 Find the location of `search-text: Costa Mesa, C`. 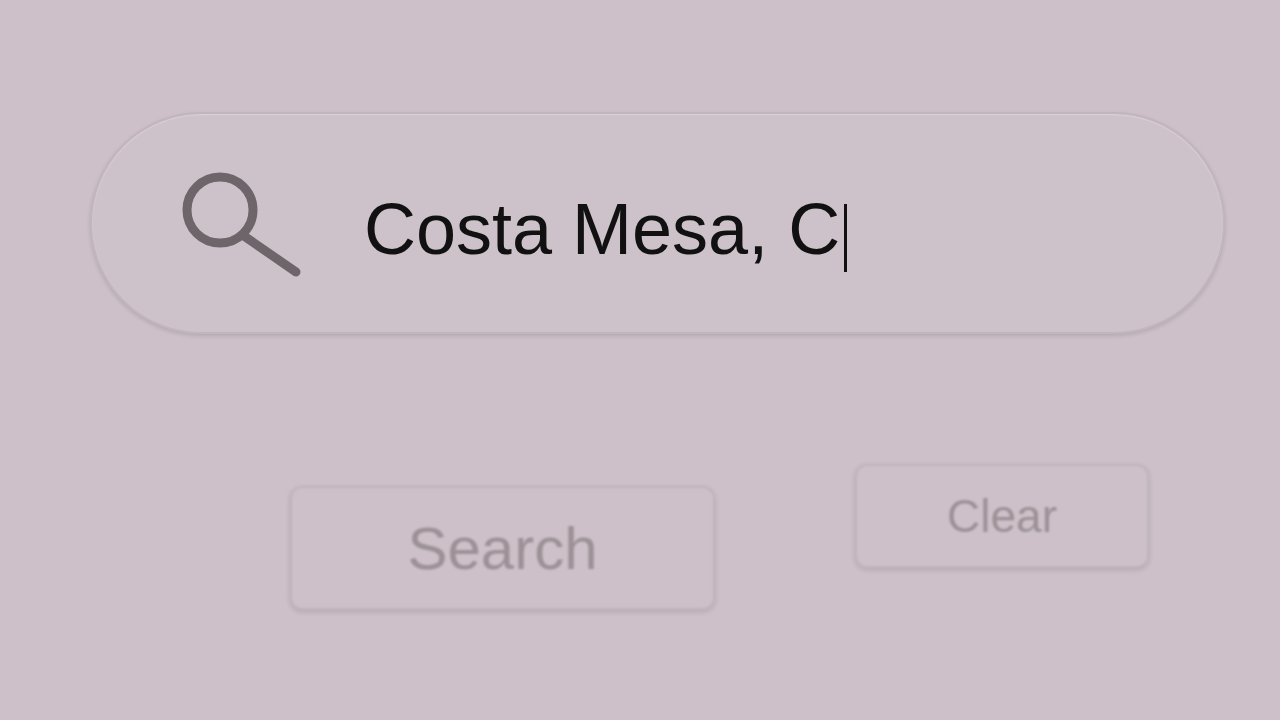

search-text: Costa Mesa, C is located at coordinates (602, 229).